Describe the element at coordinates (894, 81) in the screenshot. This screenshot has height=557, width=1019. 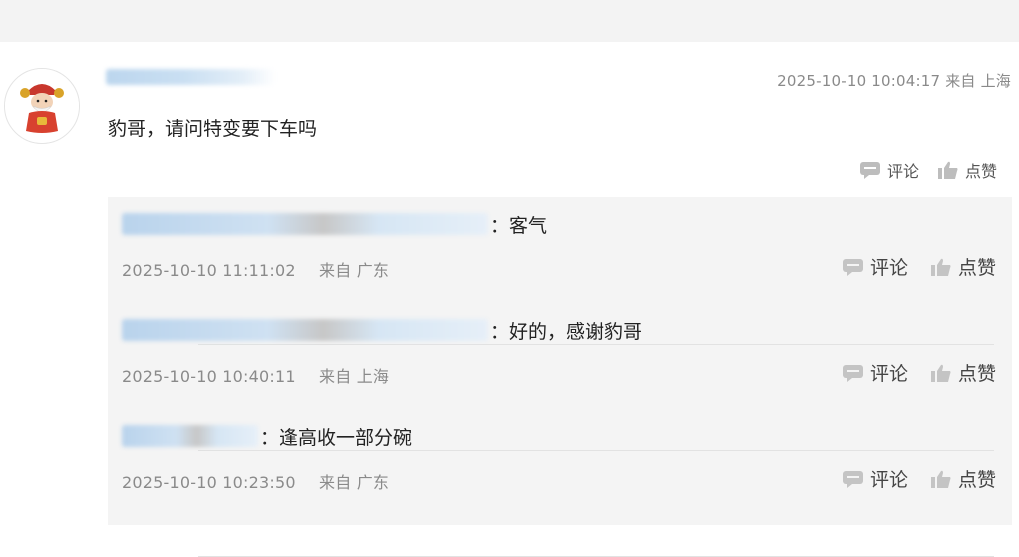
I see `comment-timestamp: 2025-10-10 10:04:17 来自 上海` at that location.